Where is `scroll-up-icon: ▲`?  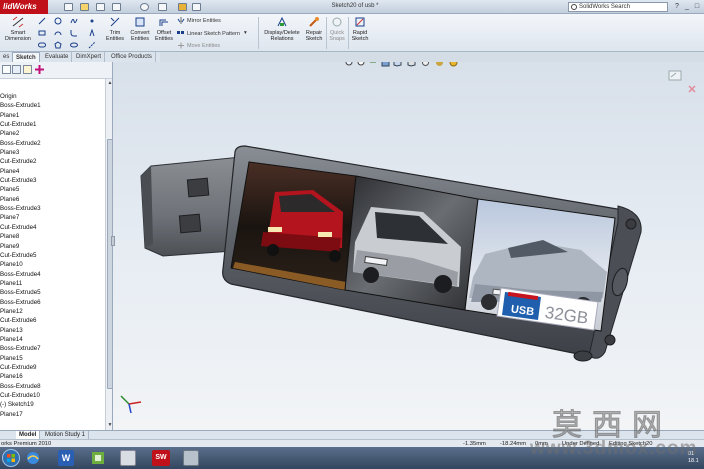 scroll-up-icon: ▲ is located at coordinates (109, 83).